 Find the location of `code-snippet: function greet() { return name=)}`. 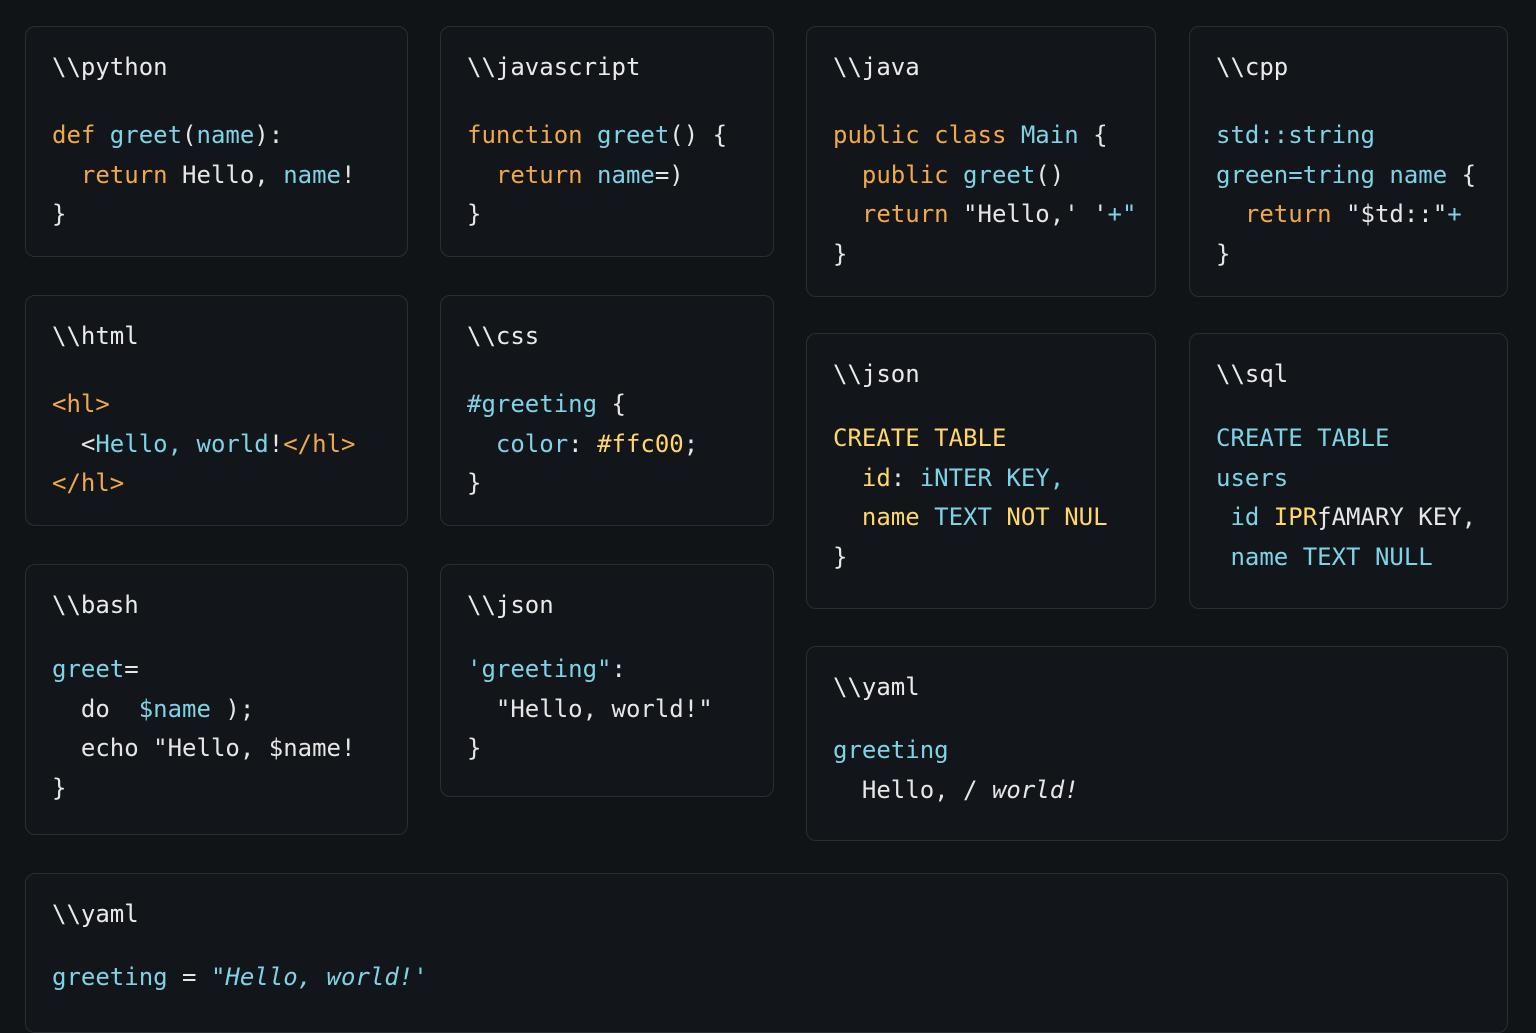

code-snippet: function greet() { return name=)} is located at coordinates (597, 175).